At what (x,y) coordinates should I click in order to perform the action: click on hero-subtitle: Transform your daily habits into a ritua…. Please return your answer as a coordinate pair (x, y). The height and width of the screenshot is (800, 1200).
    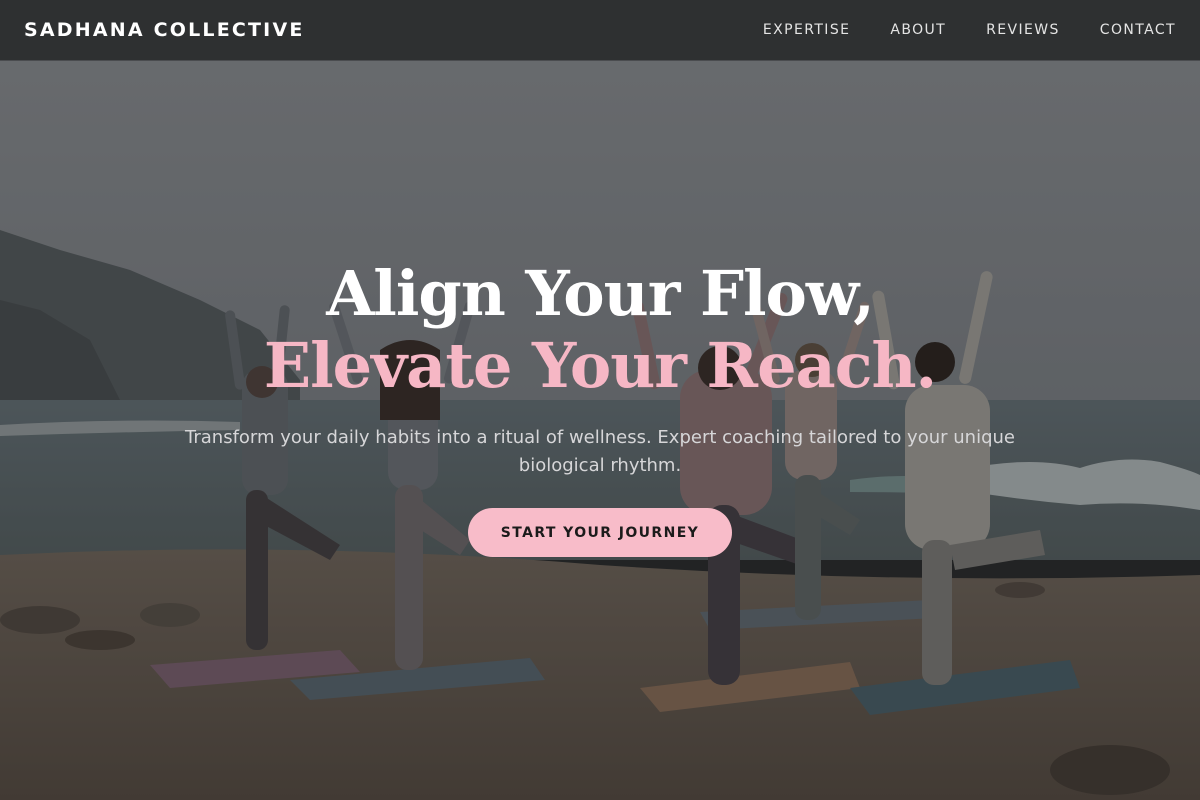
    Looking at the image, I should click on (600, 451).